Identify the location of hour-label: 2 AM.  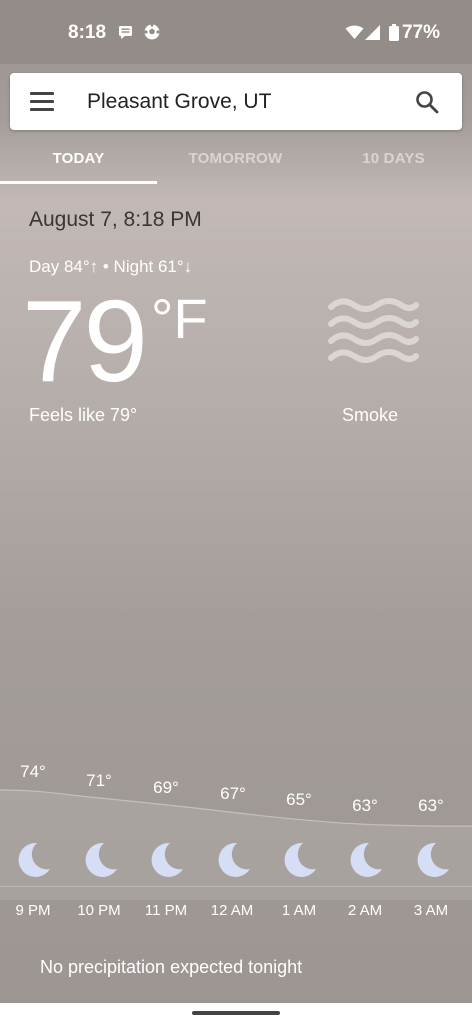
(365, 910).